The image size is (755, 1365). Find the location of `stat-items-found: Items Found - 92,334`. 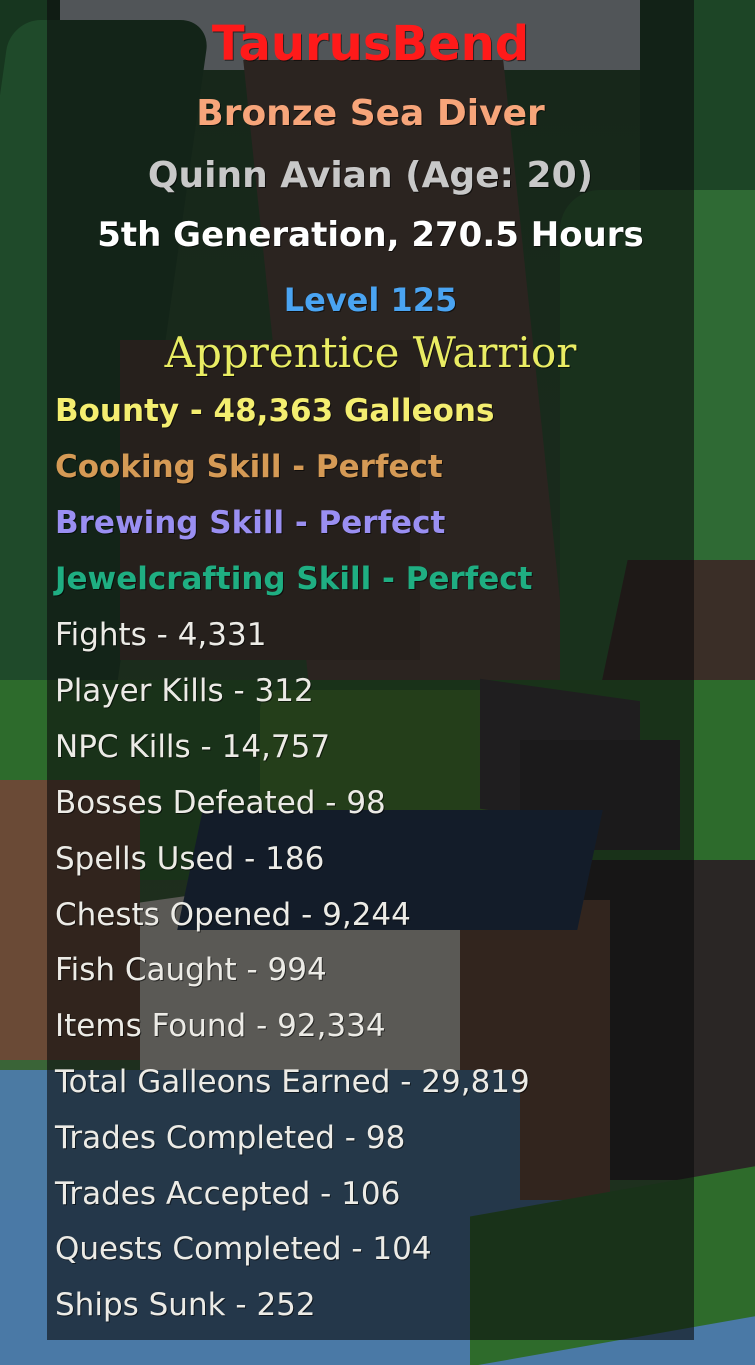

stat-items-found: Items Found - 92,334 is located at coordinates (220, 1026).